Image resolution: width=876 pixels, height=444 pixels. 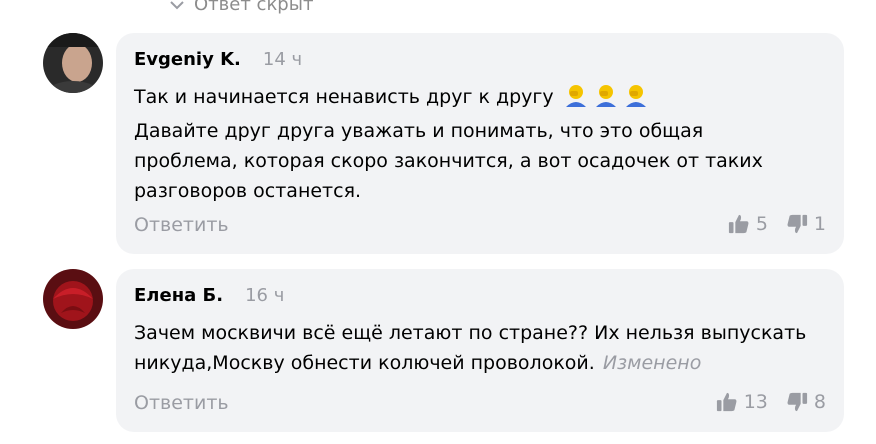 What do you see at coordinates (819, 402) in the screenshot?
I see `dislike-count: 8` at bounding box center [819, 402].